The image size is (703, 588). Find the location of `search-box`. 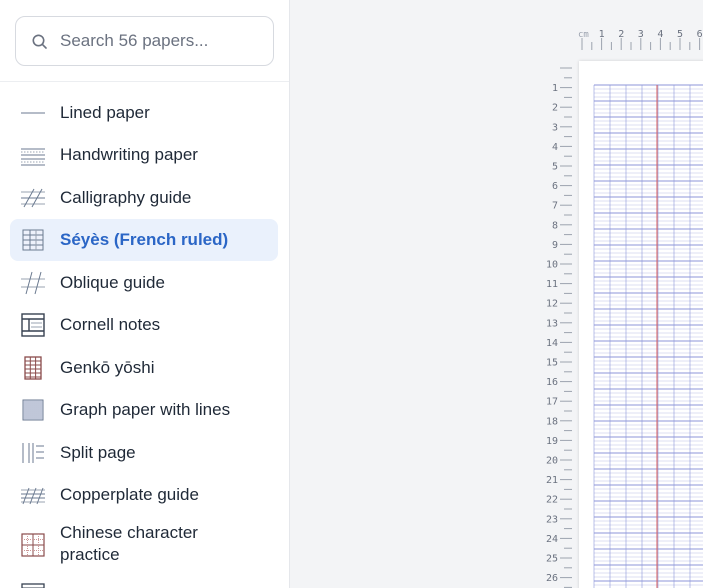

search-box is located at coordinates (144, 41).